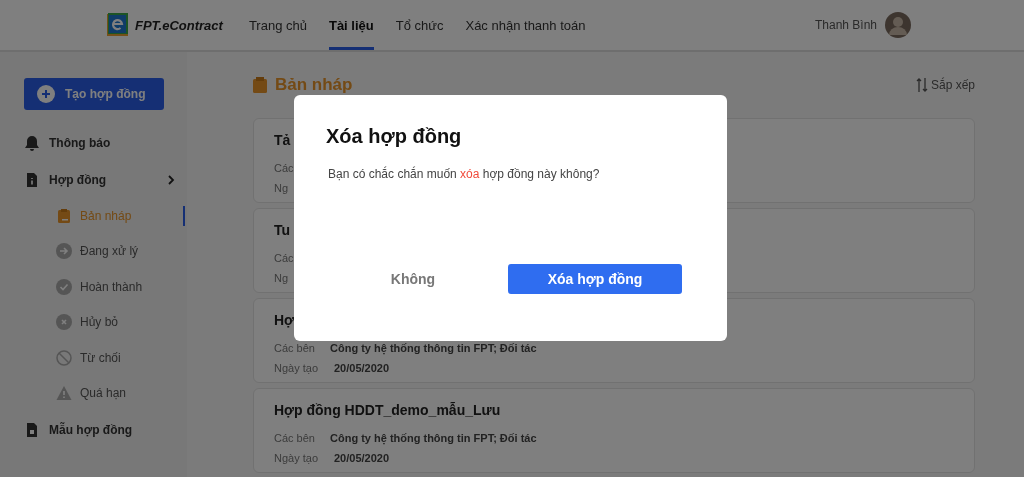  Describe the element at coordinates (105, 358) in the screenshot. I see `sidebar-subitem: Từ chối` at that location.